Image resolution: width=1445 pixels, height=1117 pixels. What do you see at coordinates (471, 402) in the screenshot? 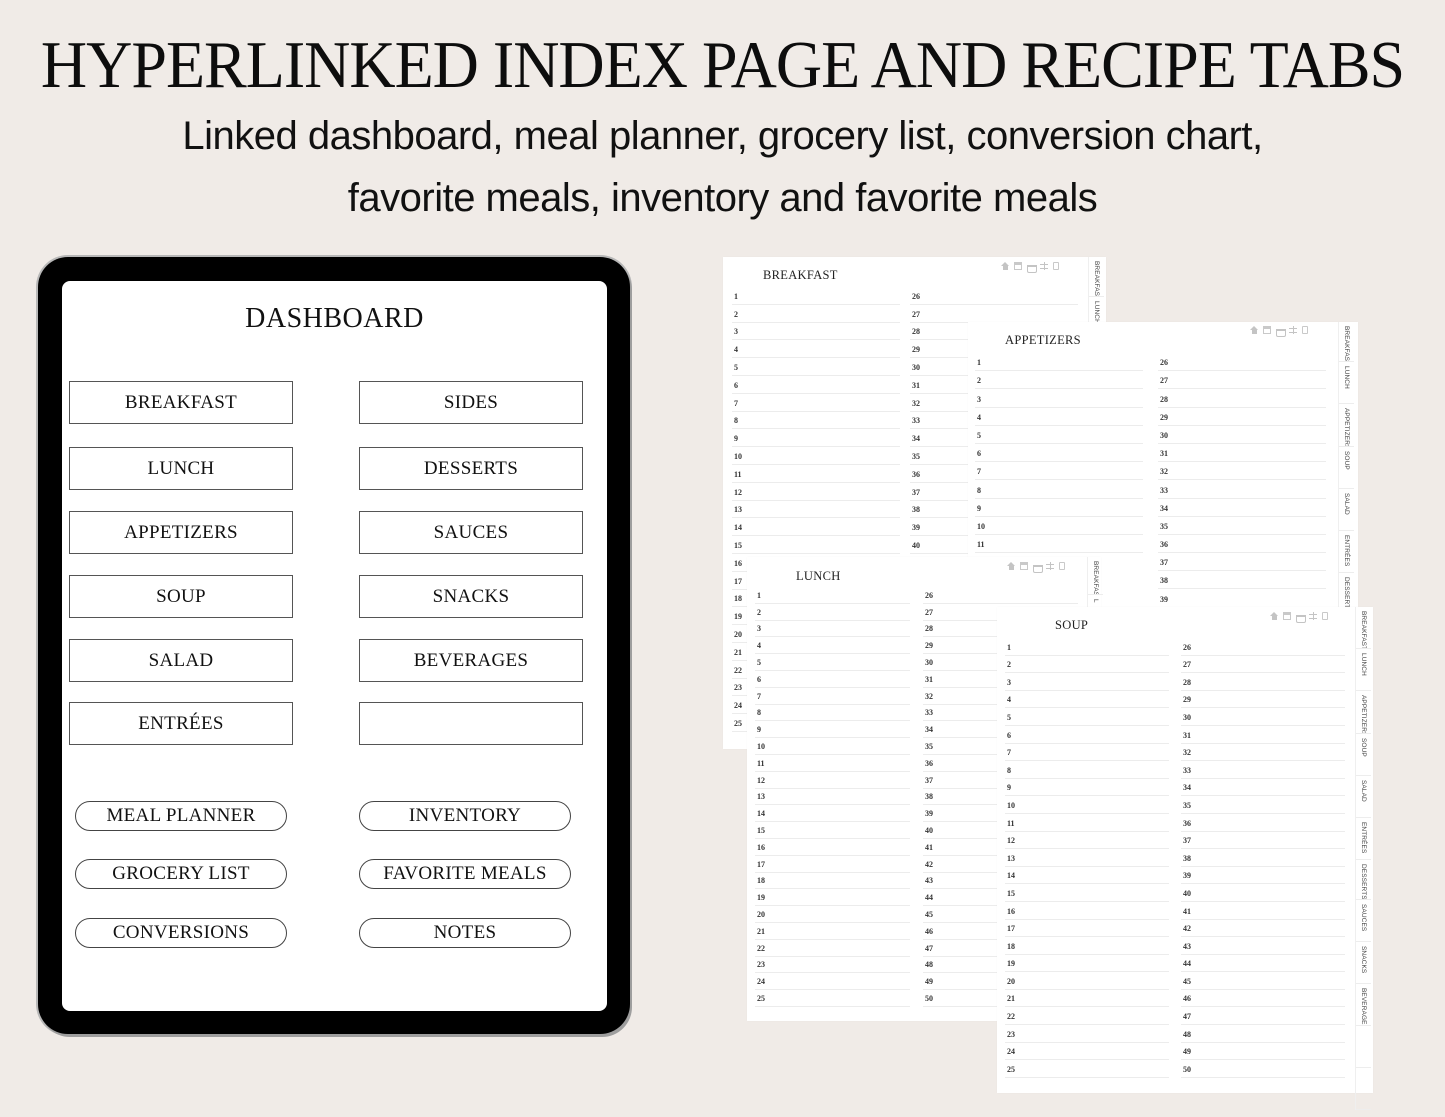
I see `category-button-sides: SIDES` at bounding box center [471, 402].